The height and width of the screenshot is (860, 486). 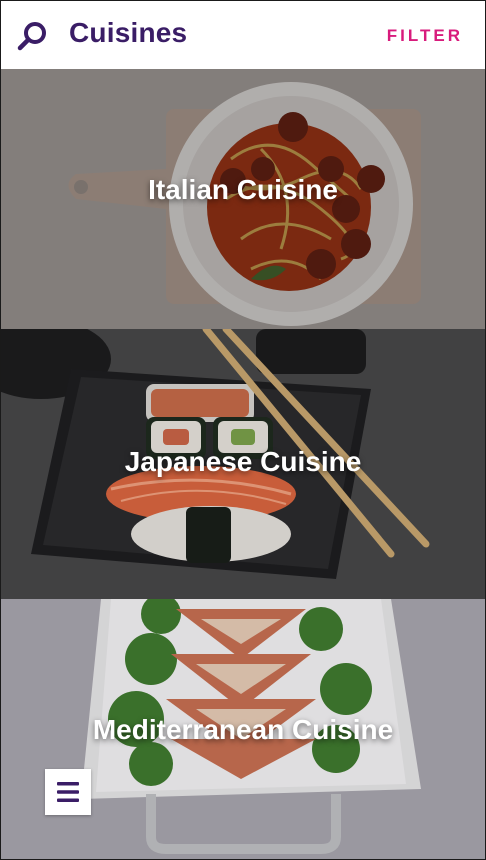 I want to click on page-title: Cuisines, so click(x=128, y=32).